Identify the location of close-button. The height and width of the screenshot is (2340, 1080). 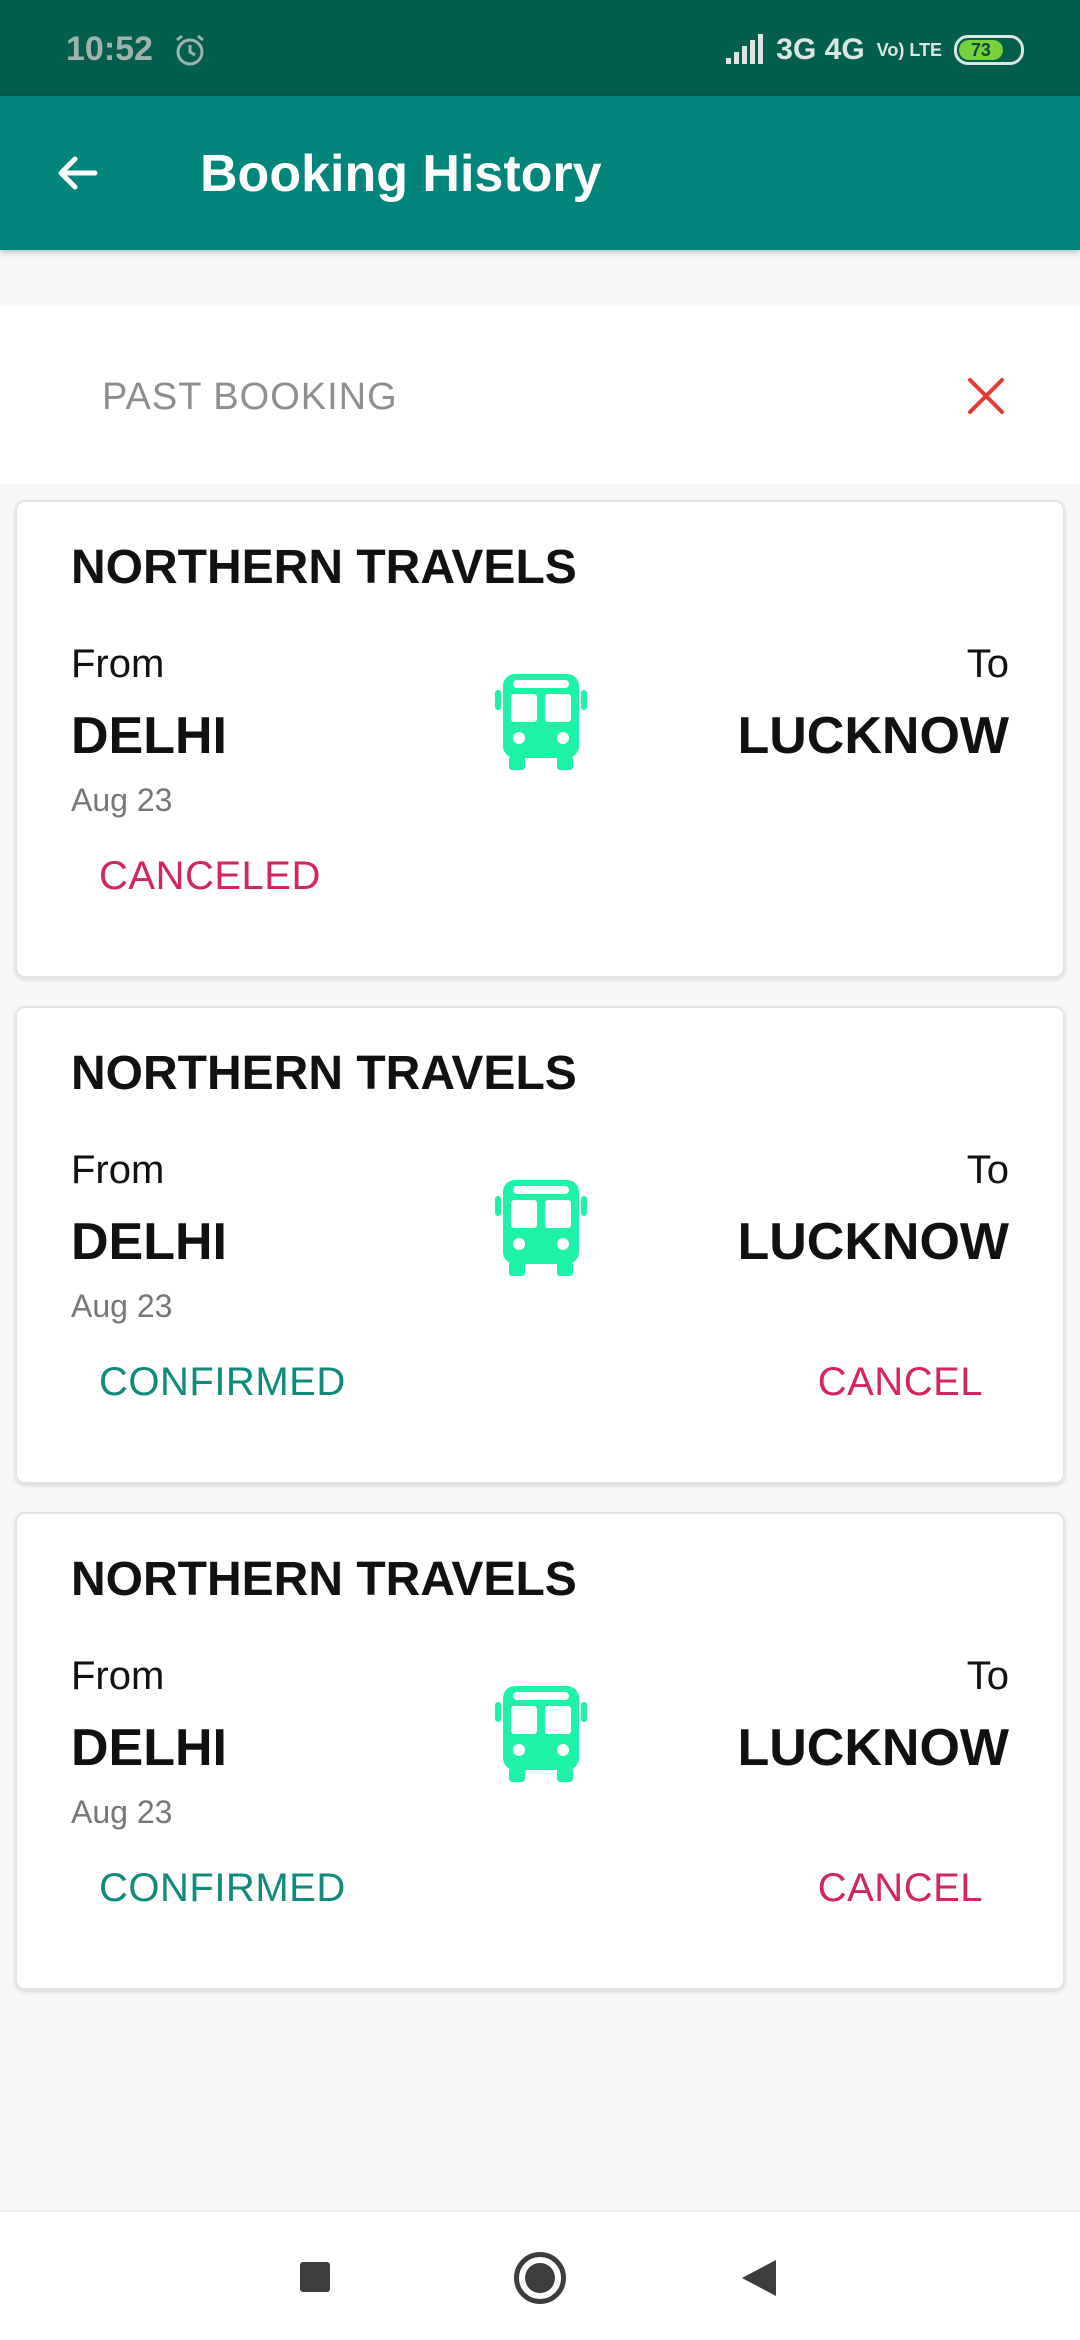
(986, 396).